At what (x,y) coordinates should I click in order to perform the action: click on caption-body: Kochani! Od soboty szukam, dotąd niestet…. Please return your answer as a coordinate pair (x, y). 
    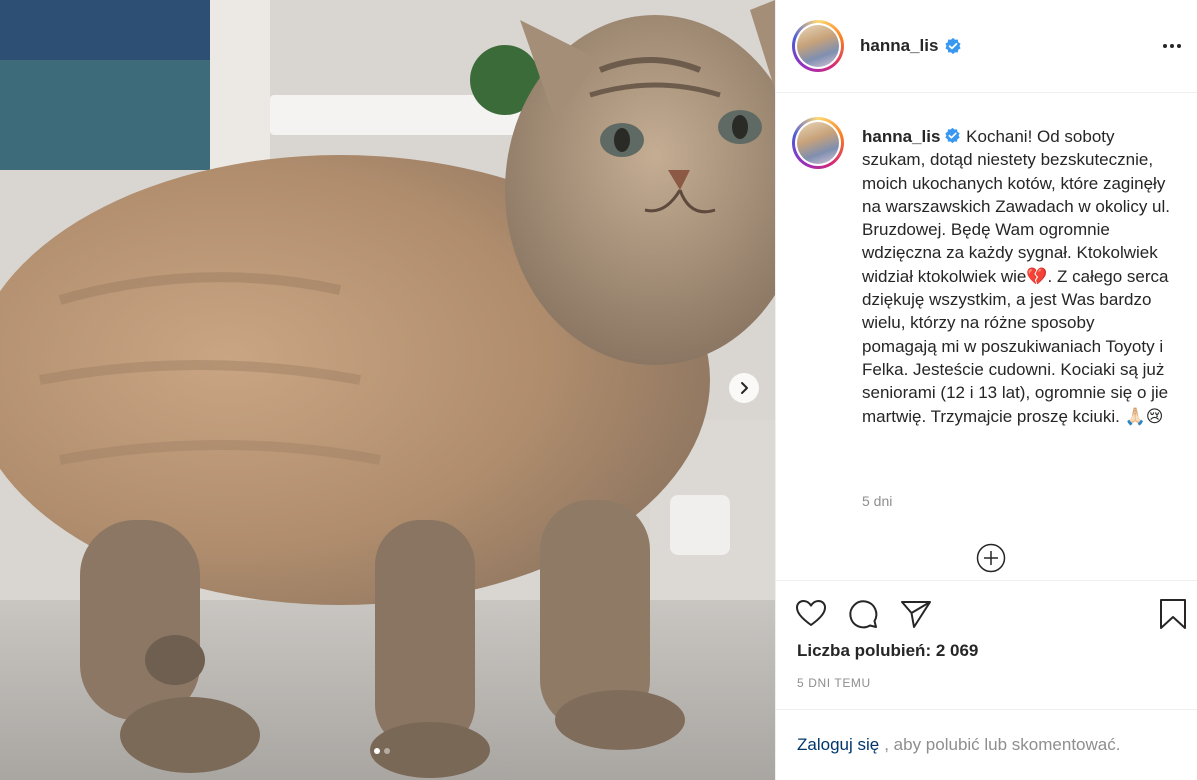
    Looking at the image, I should click on (1016, 276).